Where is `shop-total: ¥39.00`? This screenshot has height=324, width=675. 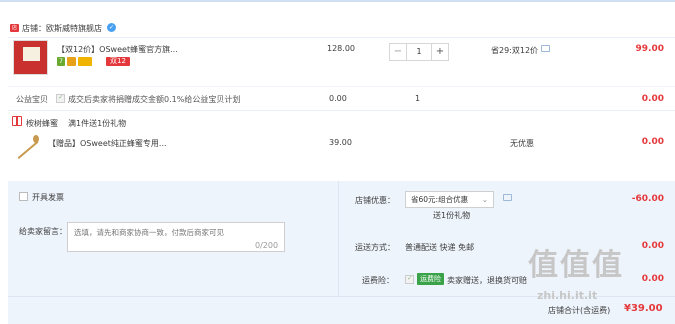 shop-total: ¥39.00 is located at coordinates (643, 308).